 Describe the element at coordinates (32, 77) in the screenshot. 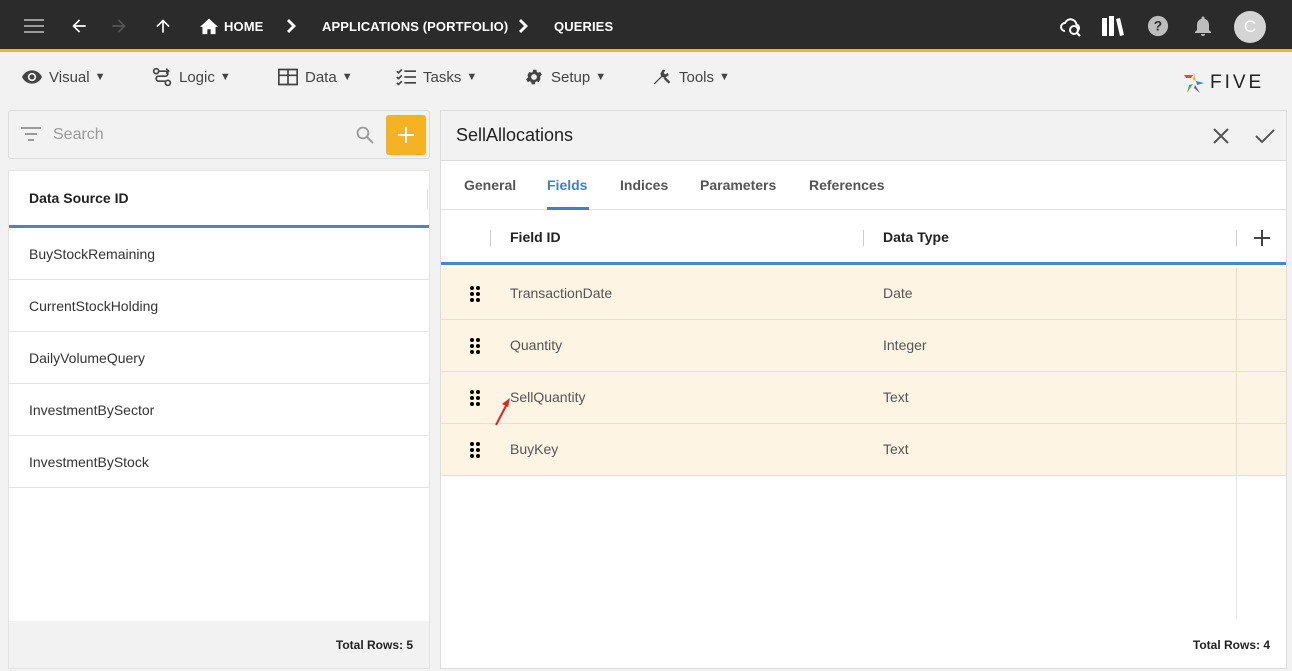

I see `eye-icon` at that location.